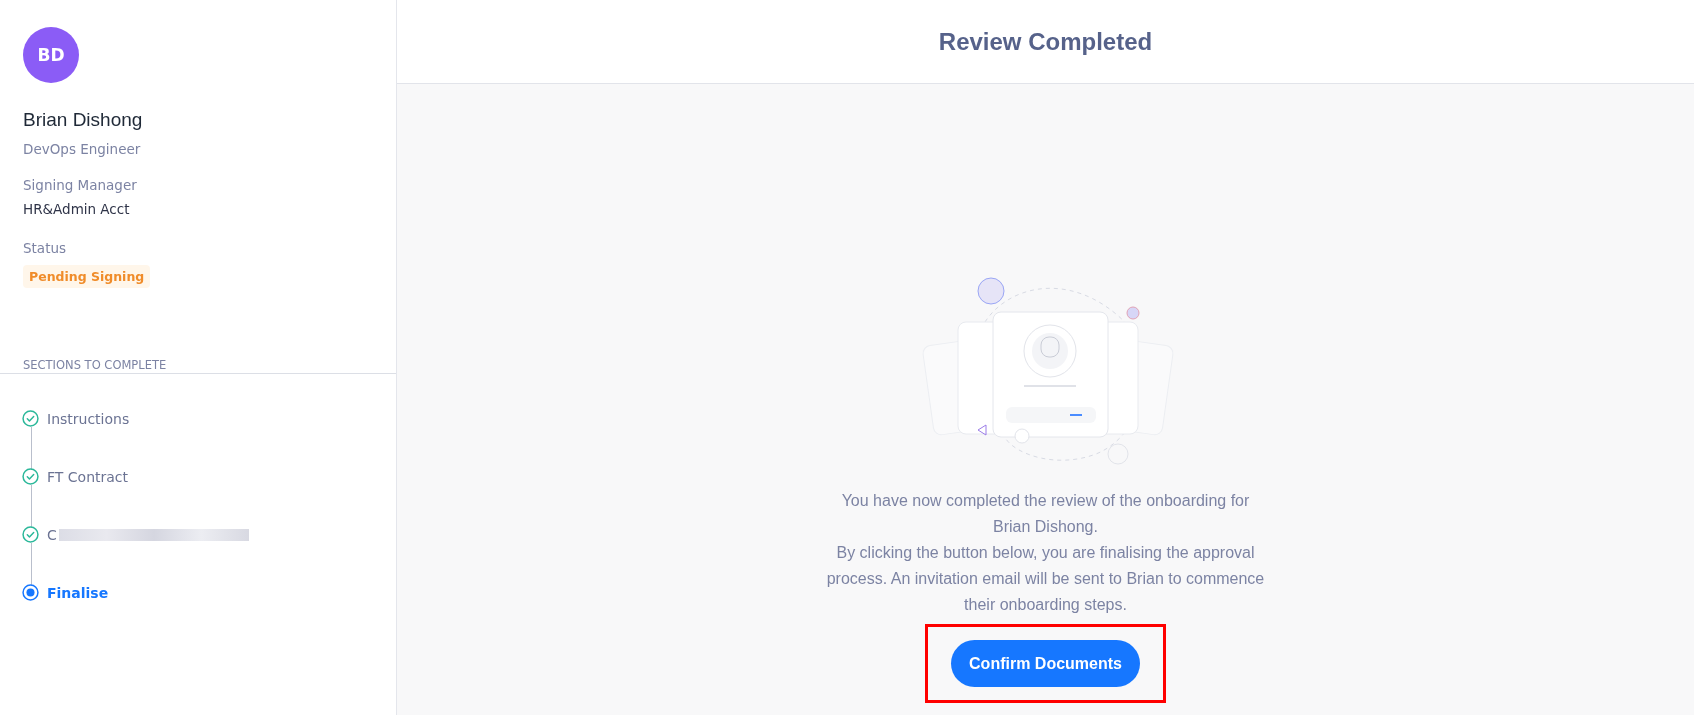 This screenshot has width=1694, height=715. Describe the element at coordinates (88, 477) in the screenshot. I see `step-link: FT Contract` at that location.